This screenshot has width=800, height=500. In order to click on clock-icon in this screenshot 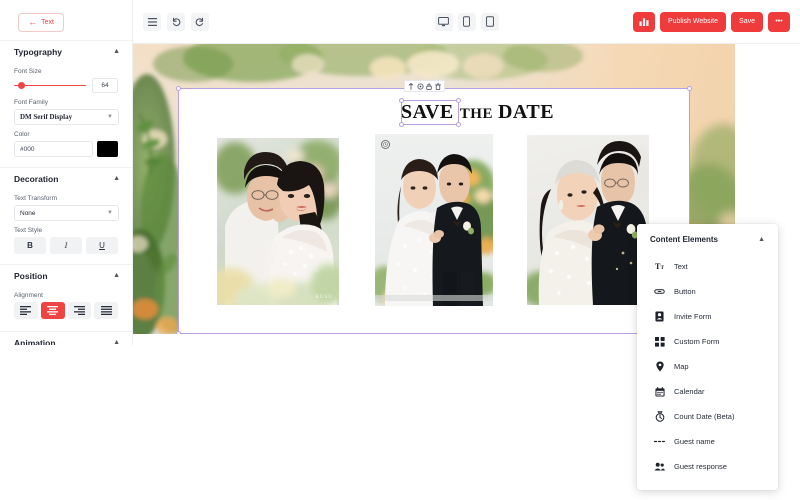, I will do `click(385, 144)`.